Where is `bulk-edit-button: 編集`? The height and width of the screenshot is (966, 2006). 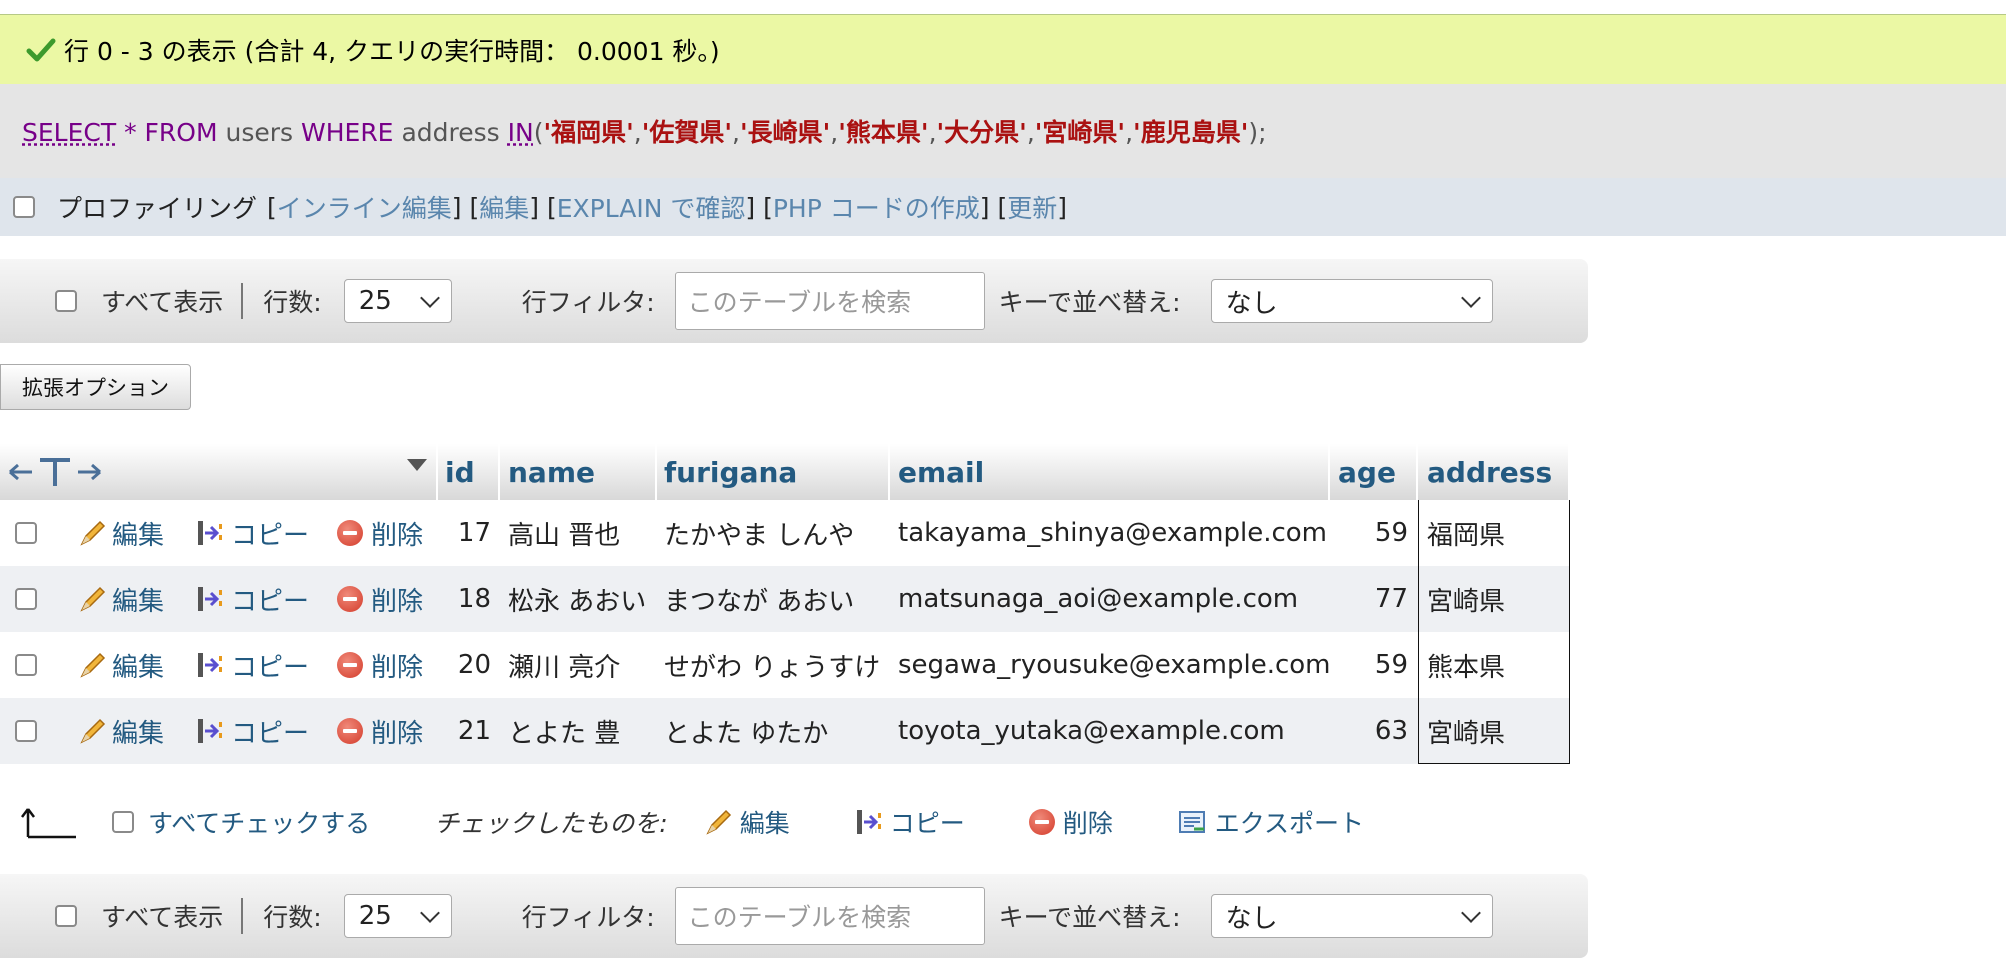
bulk-edit-button: 編集 is located at coordinates (747, 822).